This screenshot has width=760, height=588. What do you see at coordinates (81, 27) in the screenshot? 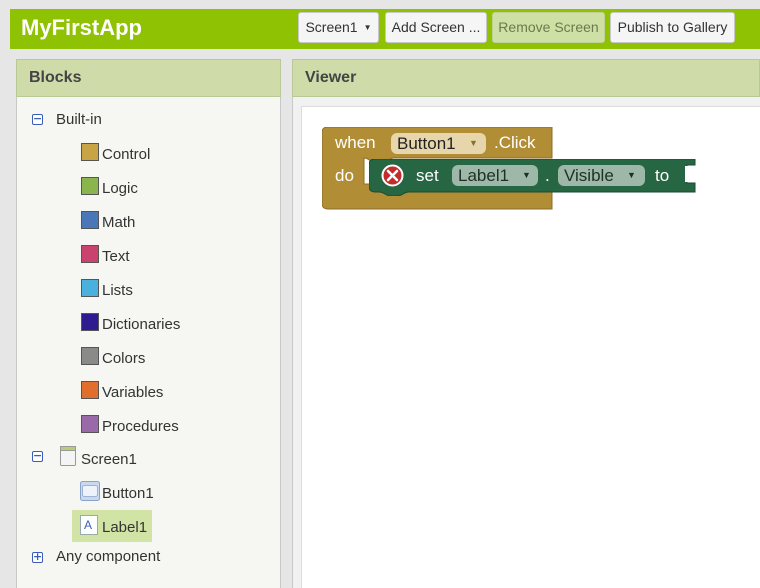
I see `app-title: MyFirstApp` at bounding box center [81, 27].